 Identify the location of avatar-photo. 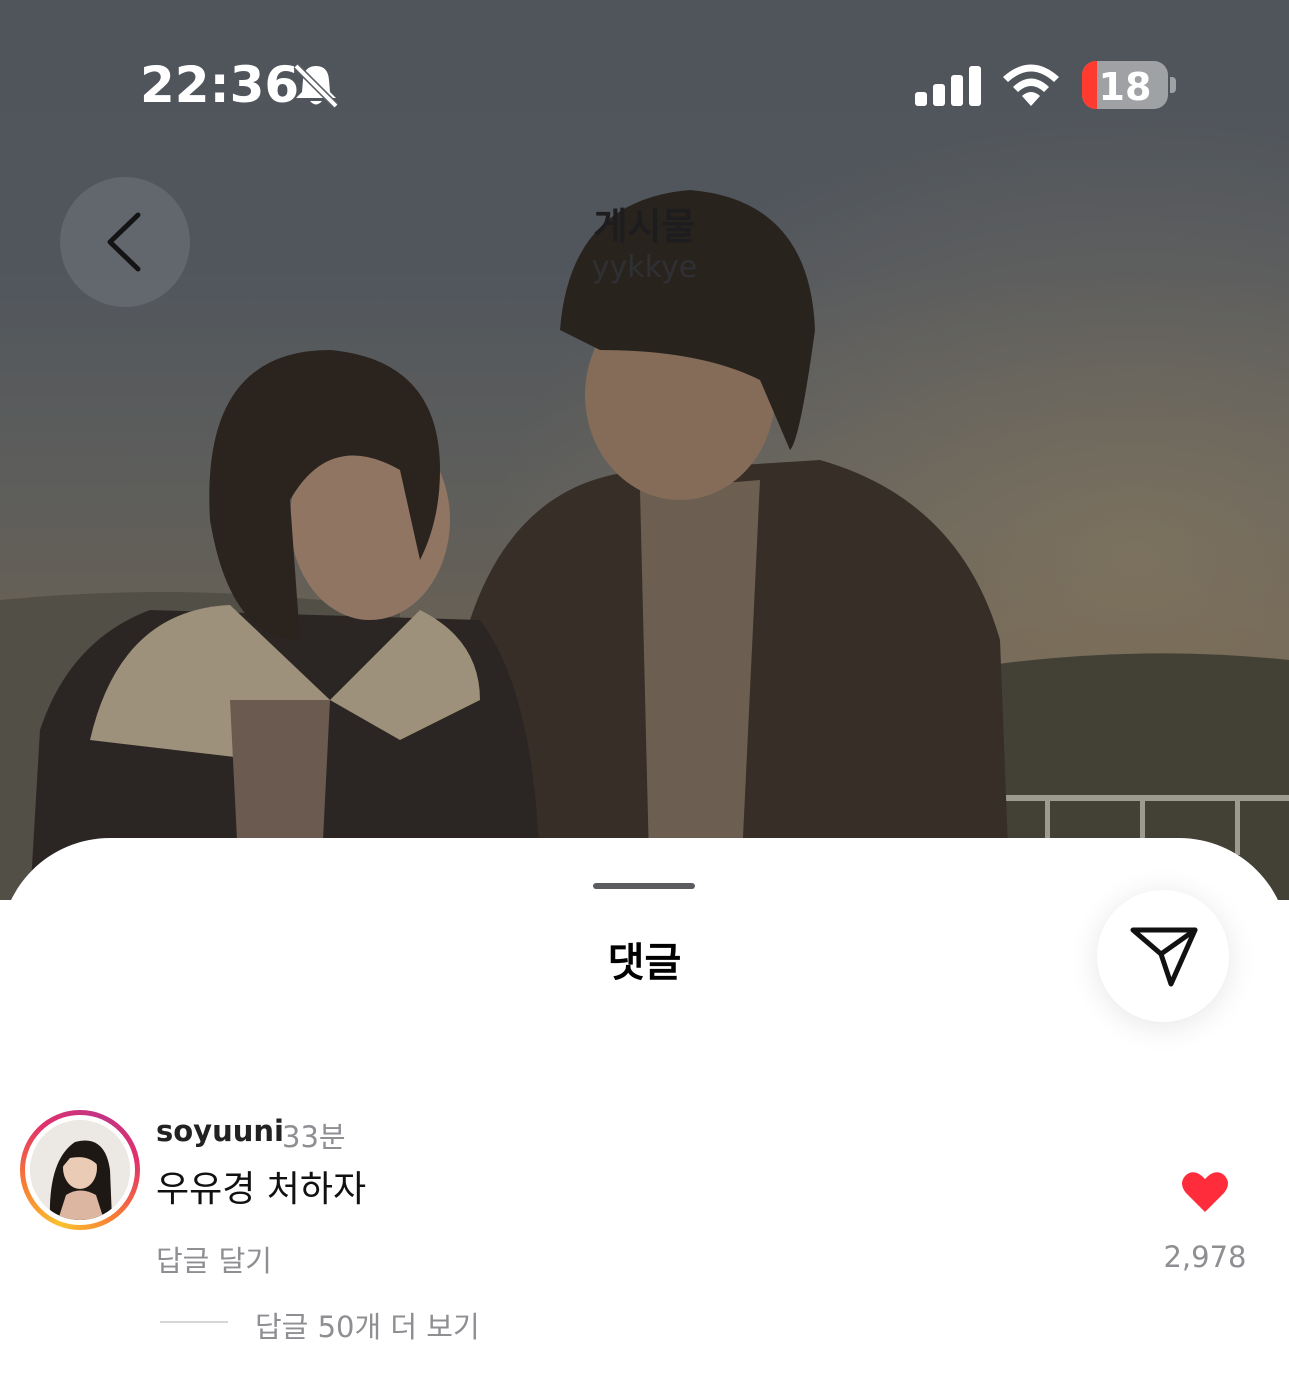
(80, 1170).